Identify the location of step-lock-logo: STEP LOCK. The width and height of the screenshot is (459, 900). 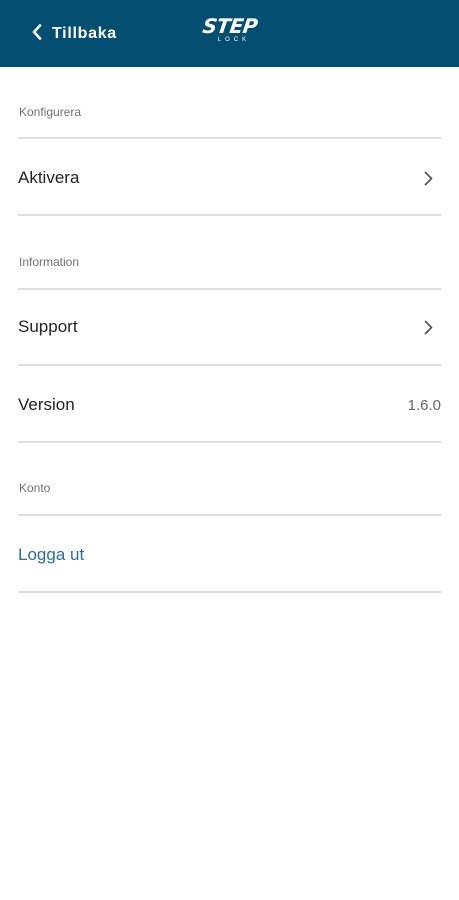
(230, 32).